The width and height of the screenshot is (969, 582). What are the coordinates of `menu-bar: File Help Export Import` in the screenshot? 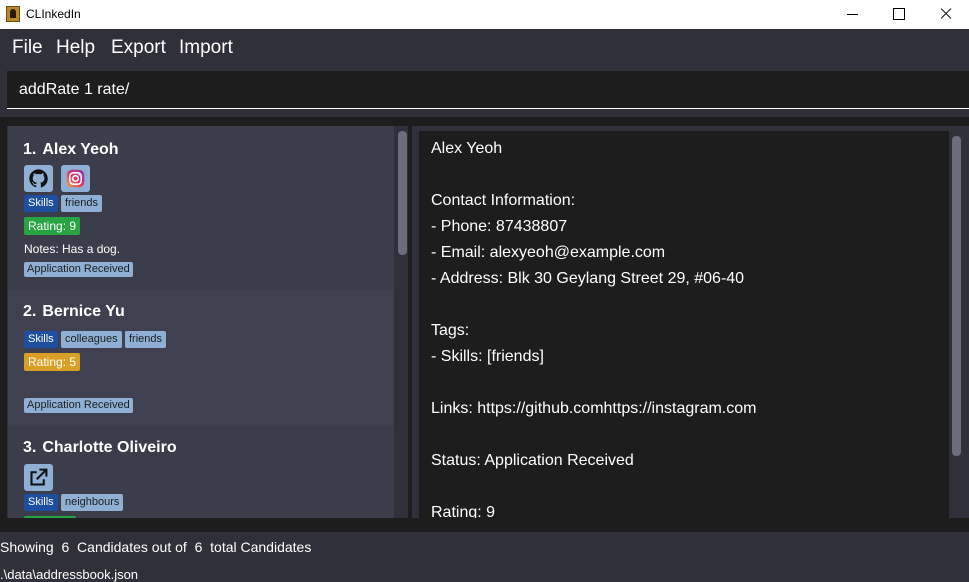 It's located at (484, 47).